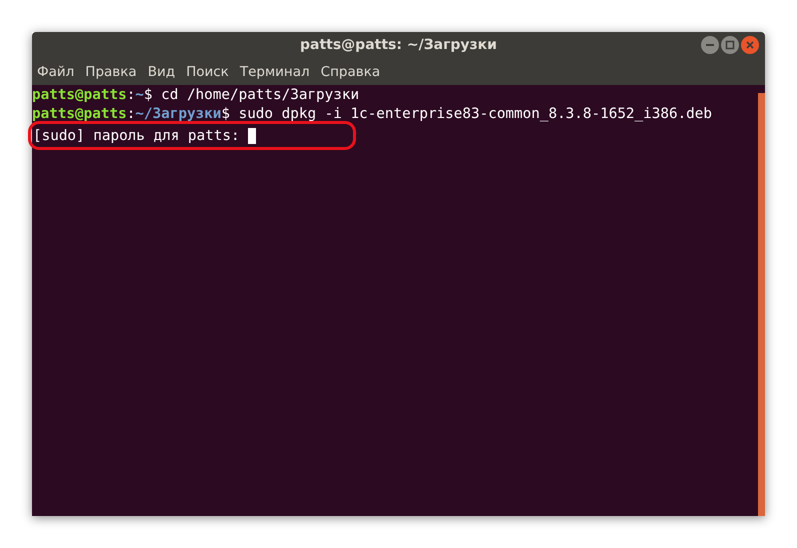 The image size is (797, 548). Describe the element at coordinates (137, 136) in the screenshot. I see `password-prompt: [sudo] пароль для patts:` at that location.